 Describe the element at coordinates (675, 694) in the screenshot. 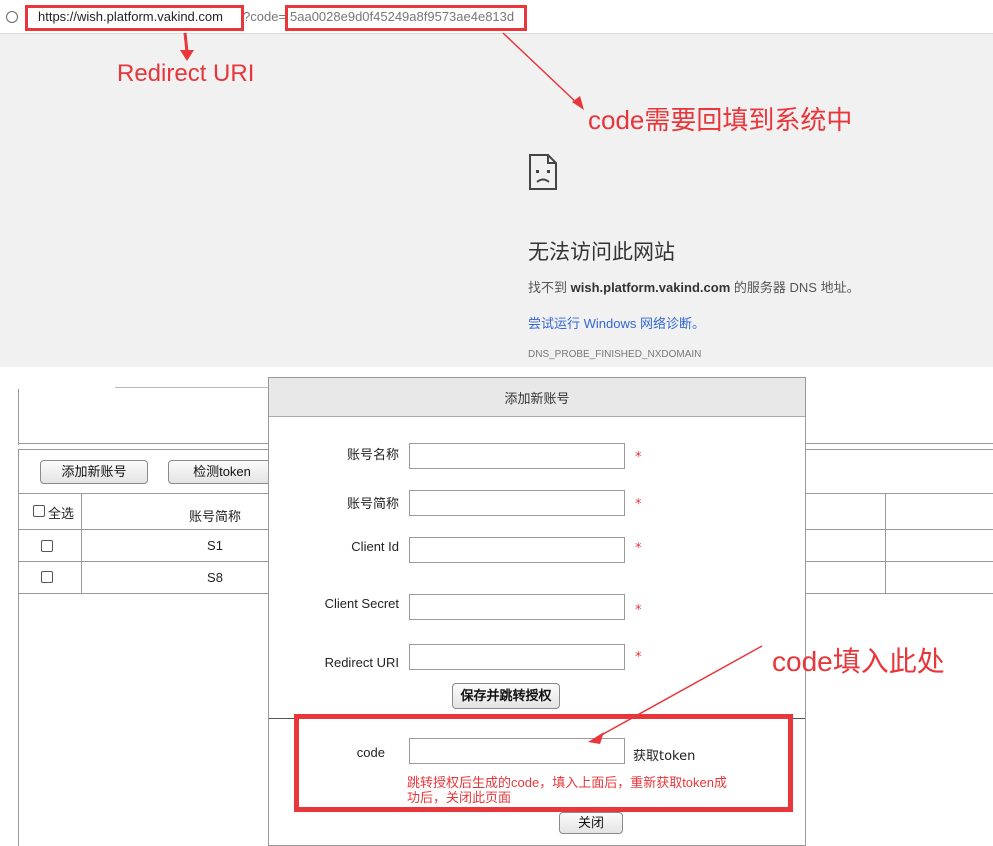

I see `code-fill-arrow` at that location.